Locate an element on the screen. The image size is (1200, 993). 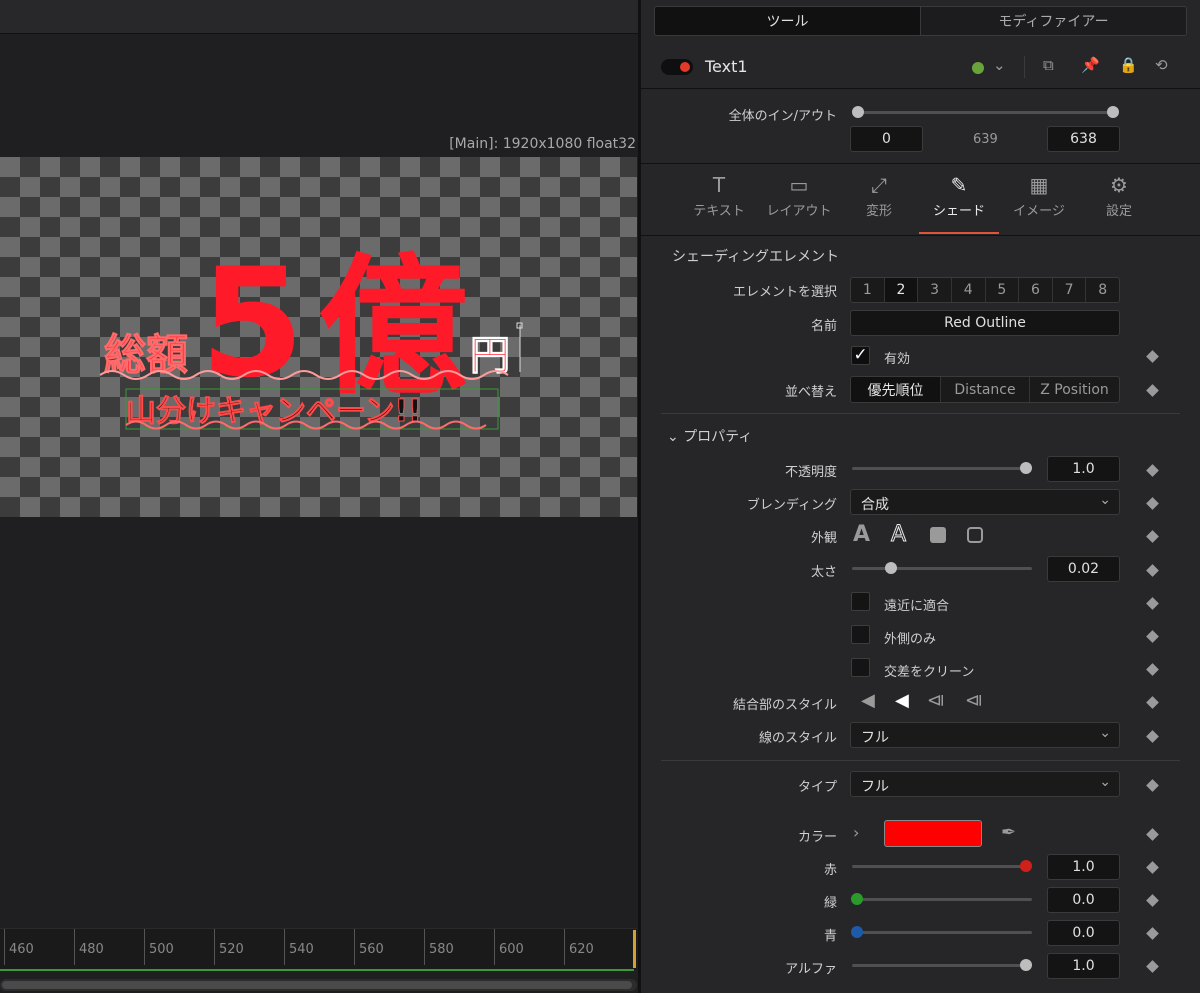
inout-range-track is located at coordinates (985, 112).